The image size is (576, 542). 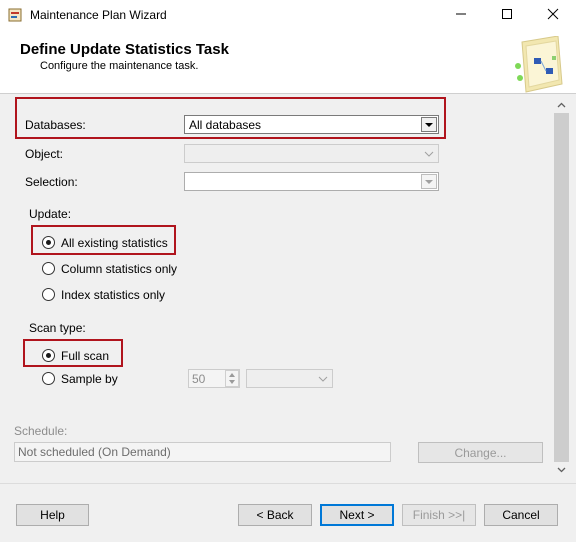 What do you see at coordinates (55, 125) in the screenshot?
I see `databases-label: Databases:` at bounding box center [55, 125].